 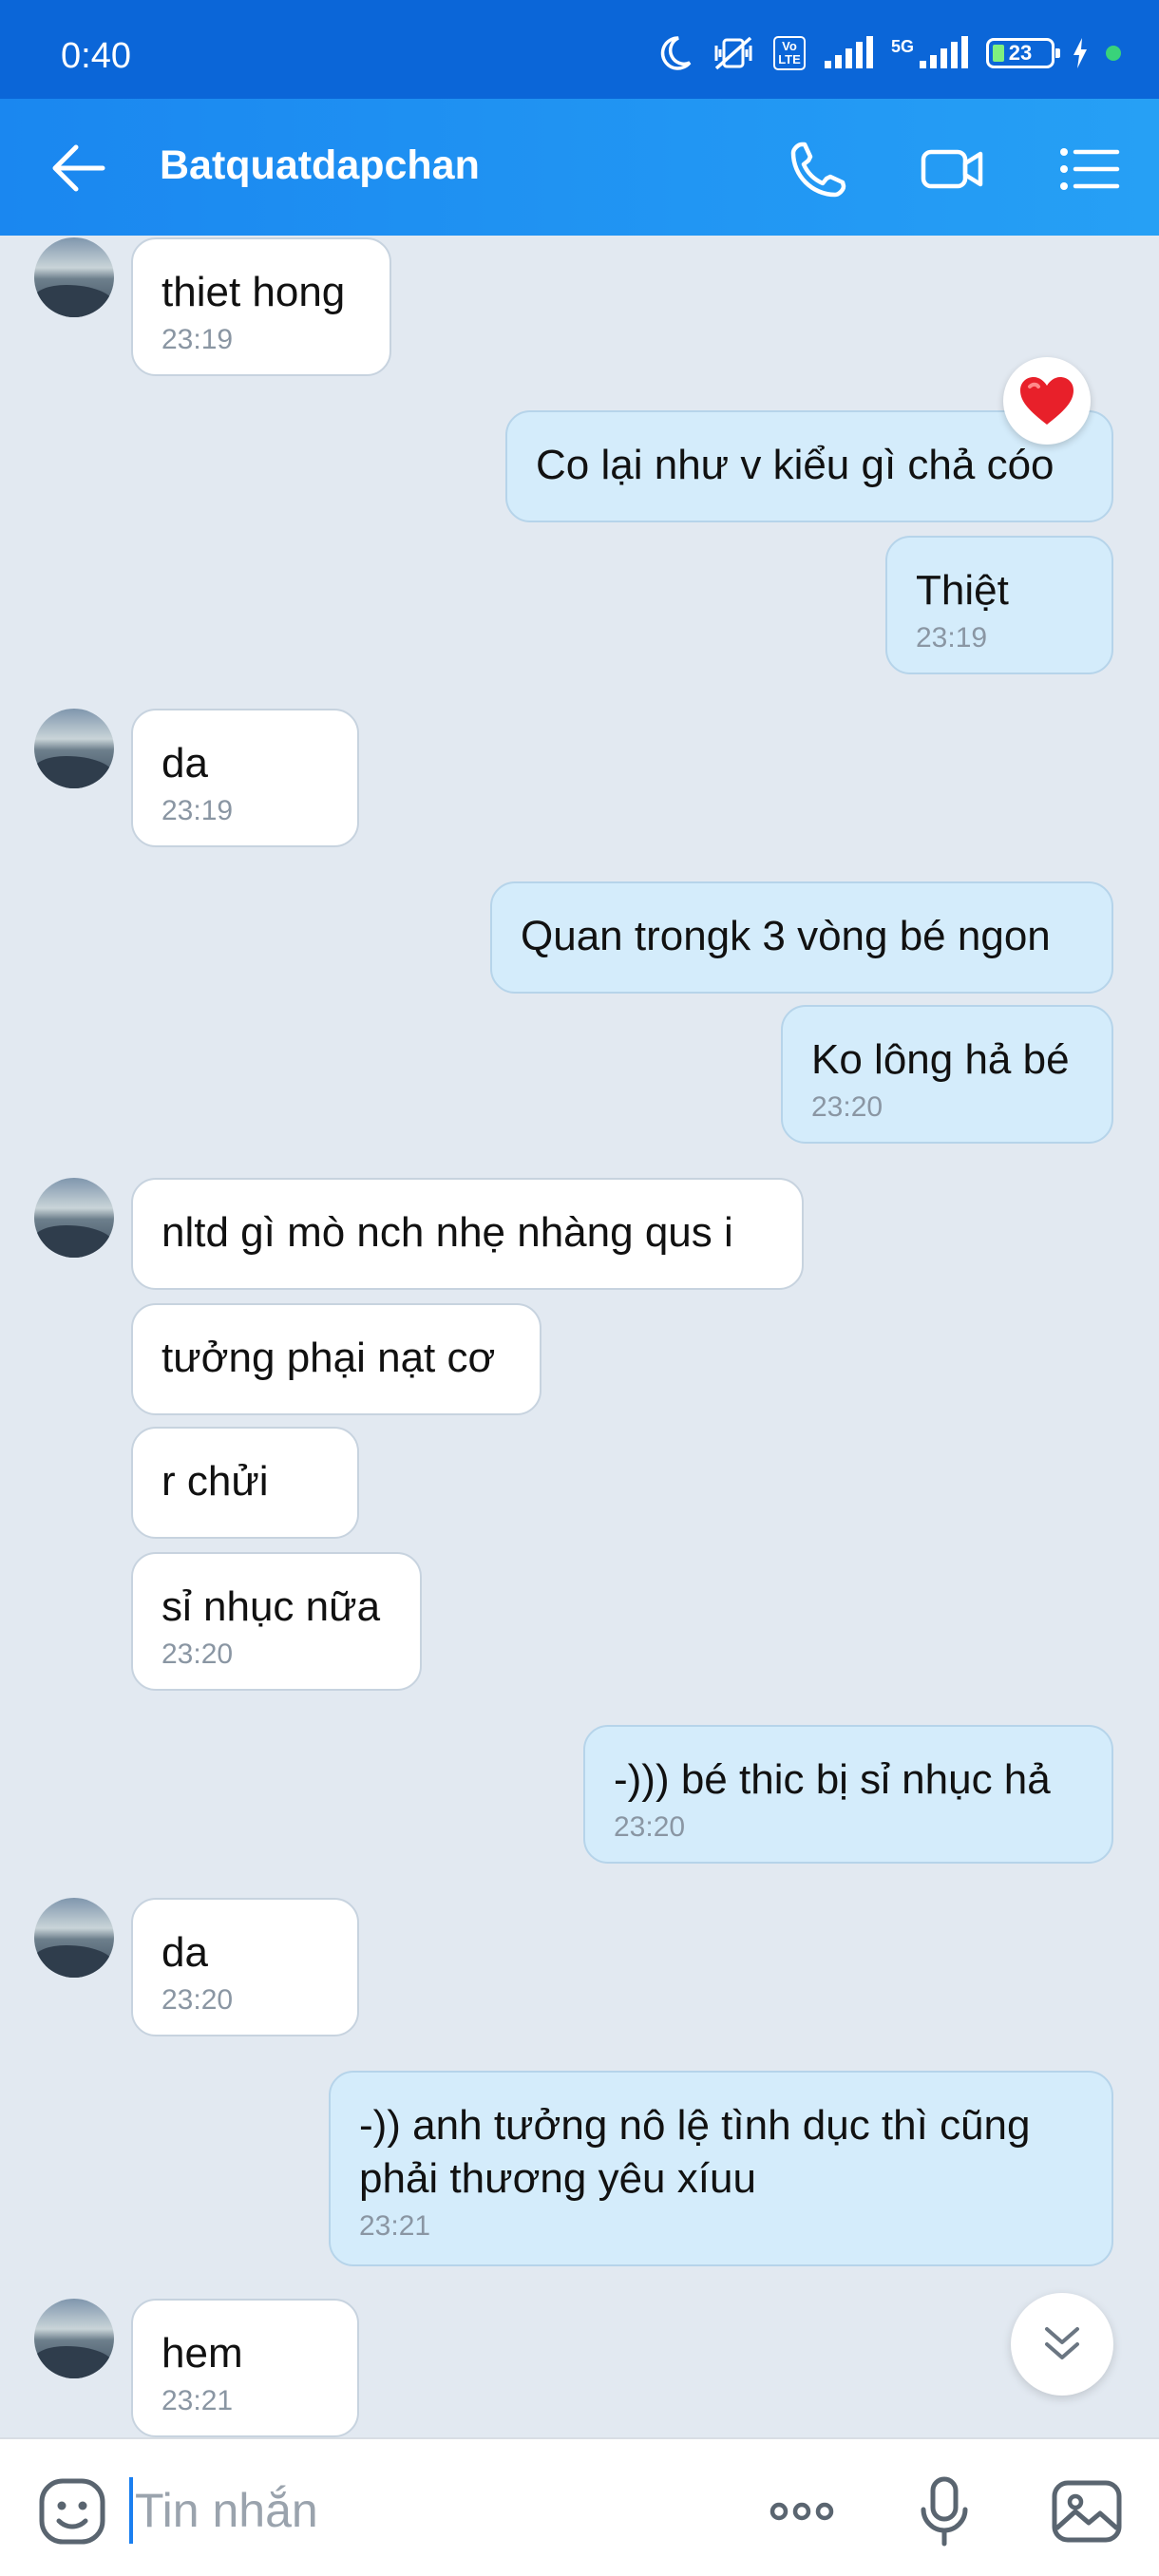 What do you see at coordinates (579, 49) in the screenshot?
I see `status-bar: 0:40 Vo LTE 5G 23` at bounding box center [579, 49].